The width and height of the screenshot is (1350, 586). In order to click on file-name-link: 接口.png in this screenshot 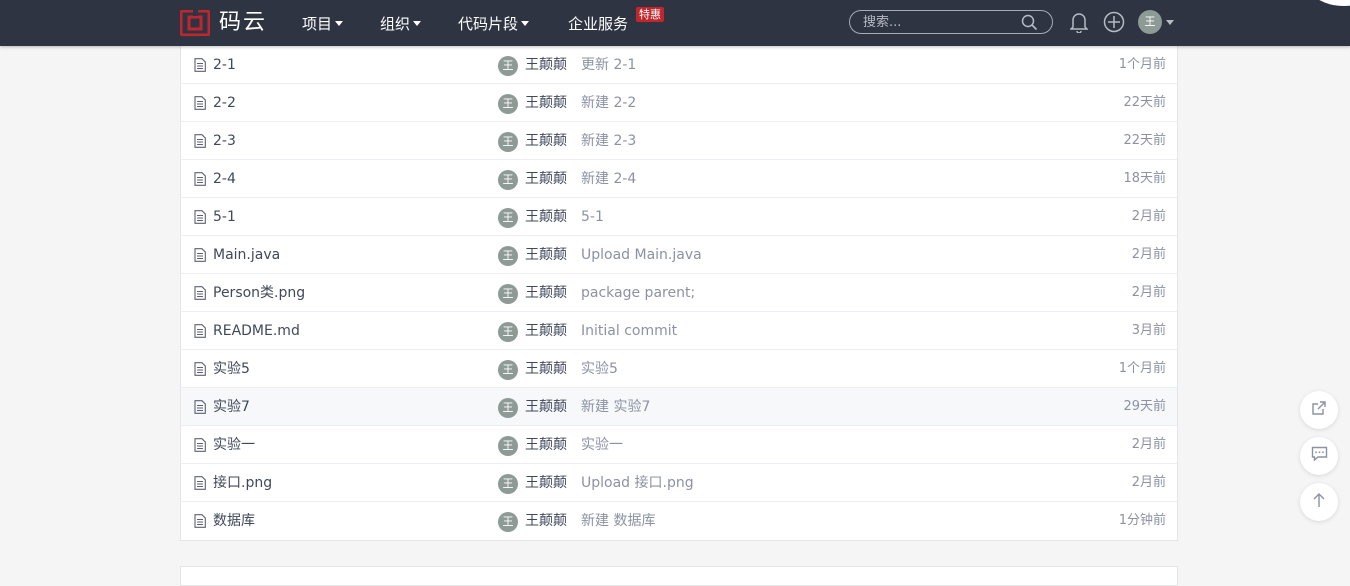, I will do `click(242, 483)`.